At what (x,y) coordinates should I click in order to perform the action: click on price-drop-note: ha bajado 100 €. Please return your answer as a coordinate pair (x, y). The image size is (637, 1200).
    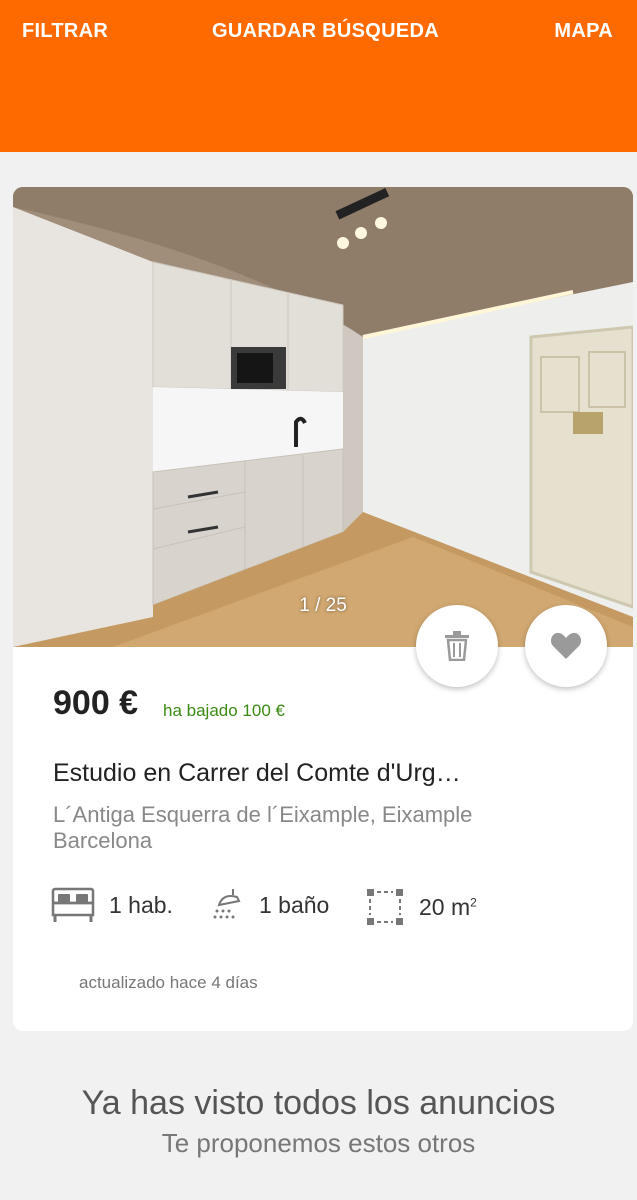
    Looking at the image, I should click on (224, 710).